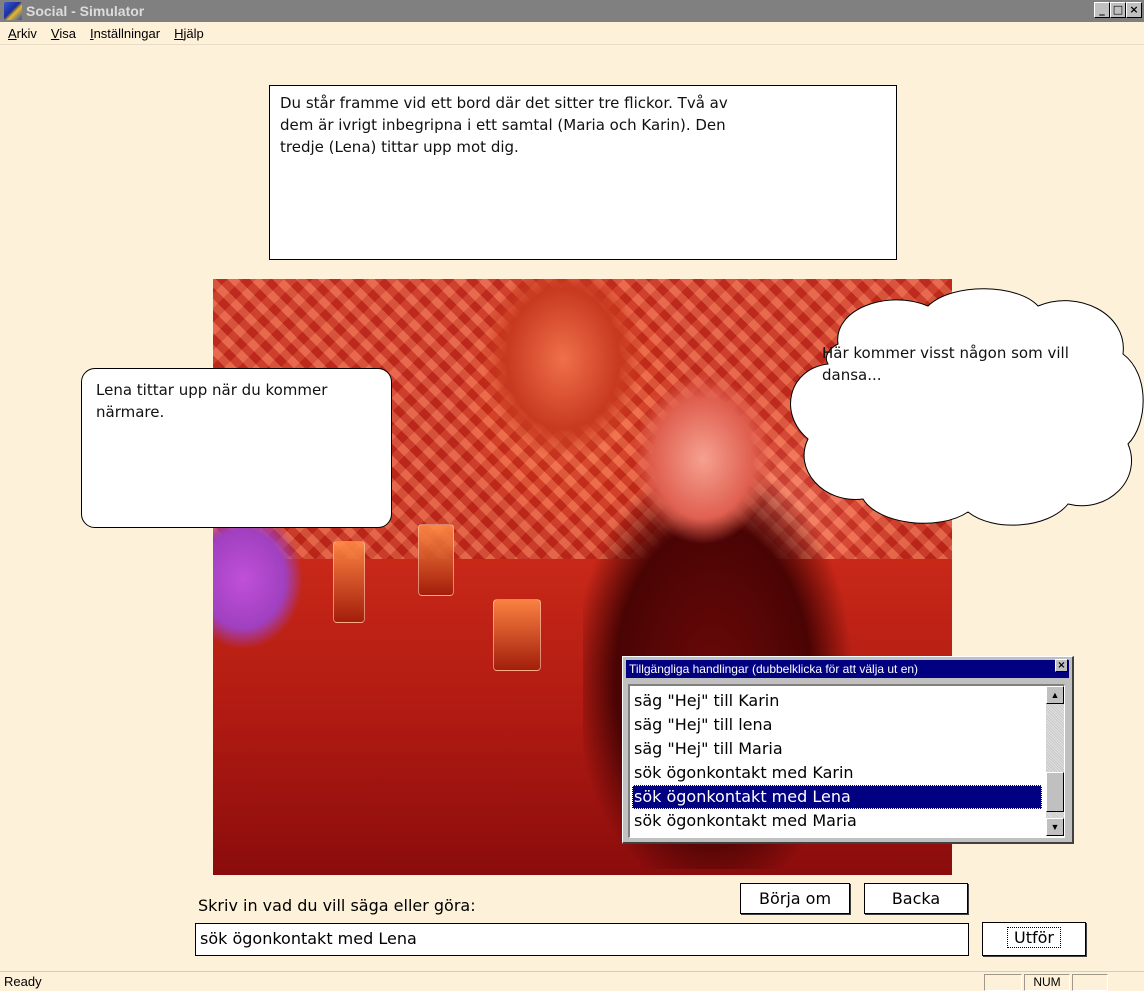 This screenshot has width=1144, height=991. Describe the element at coordinates (572, 11) in the screenshot. I see `title-bar: Social - Simulator _ □ ×` at that location.